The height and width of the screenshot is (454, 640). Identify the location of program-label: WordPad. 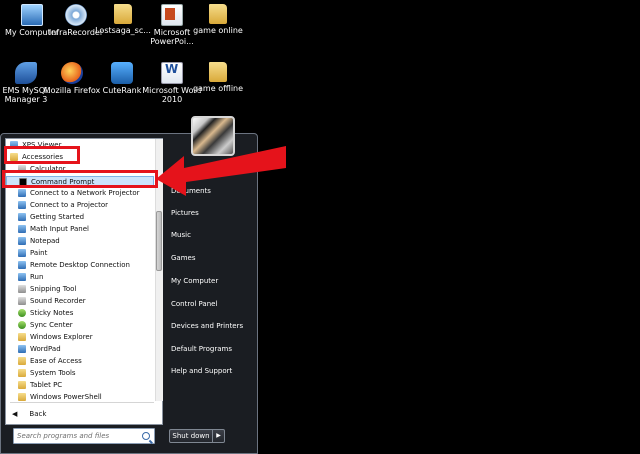
(45, 349).